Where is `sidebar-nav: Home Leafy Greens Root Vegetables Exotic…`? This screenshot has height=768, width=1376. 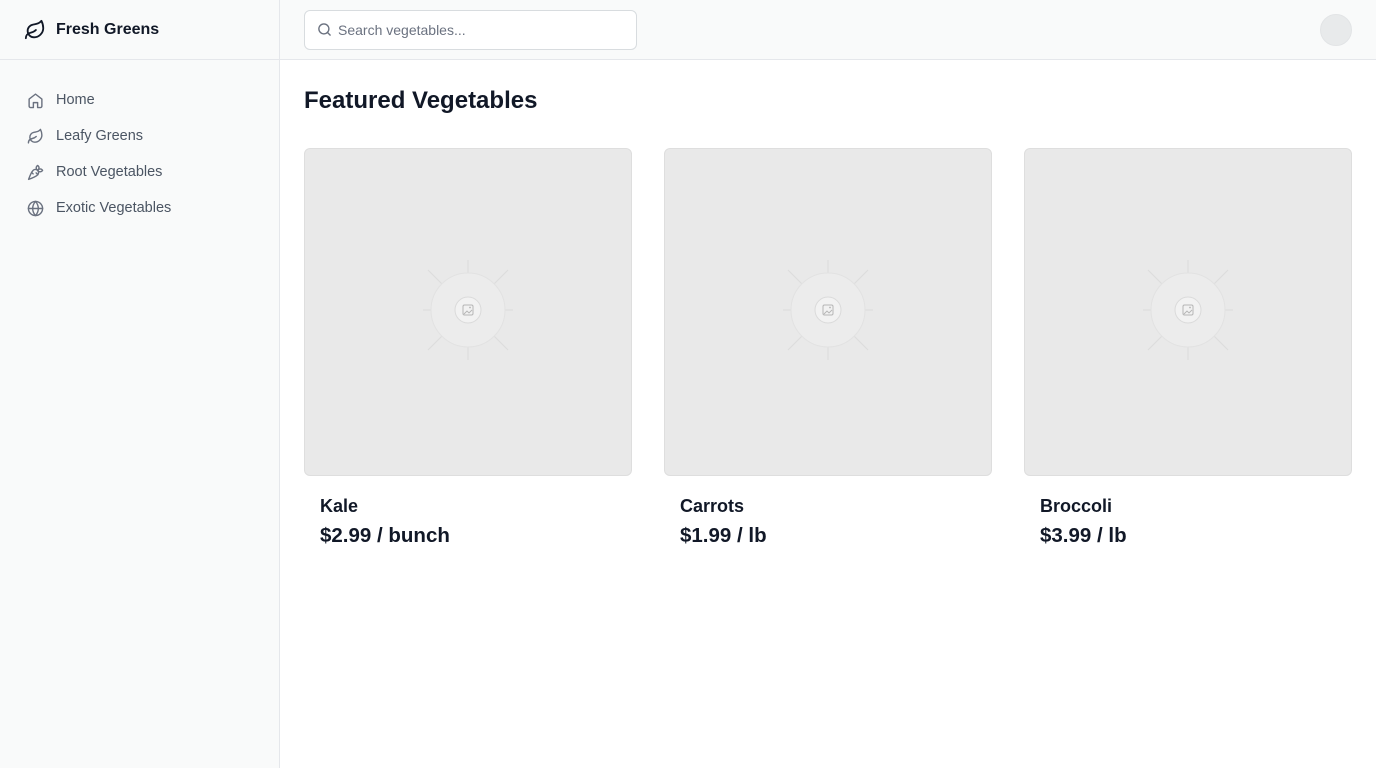
sidebar-nav: Home Leafy Greens Root Vegetables Exotic… is located at coordinates (139, 143).